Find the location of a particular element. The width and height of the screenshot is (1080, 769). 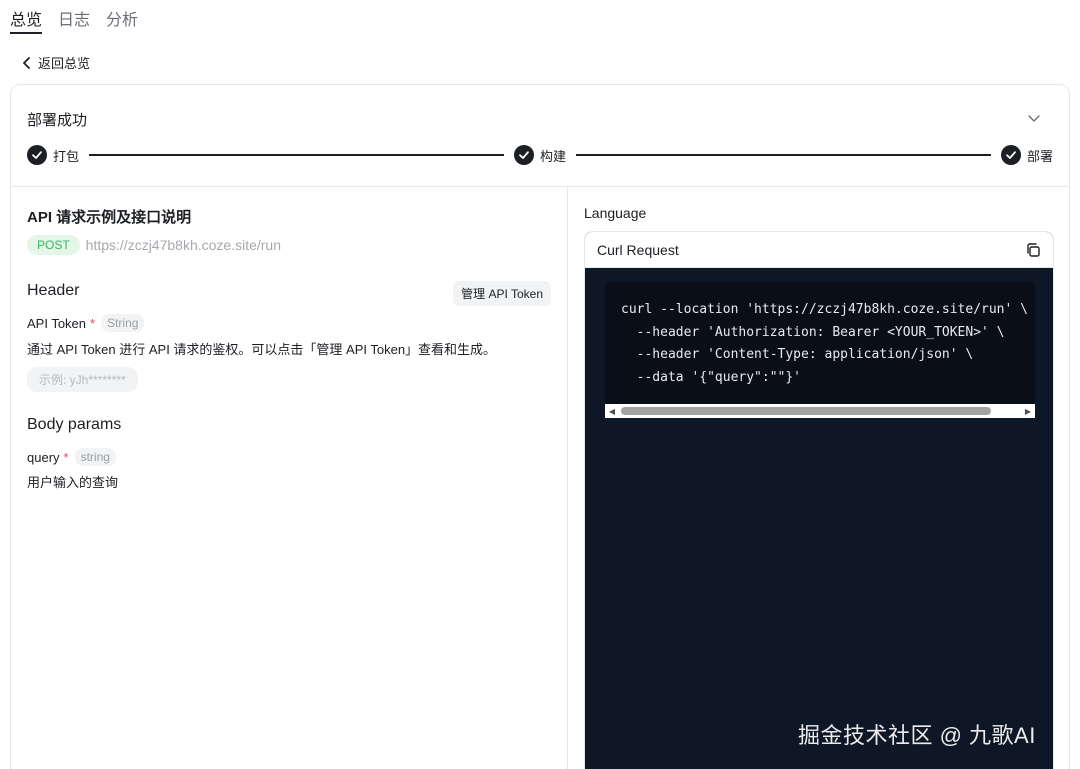

deploy-steps: 打包 构建 部署 is located at coordinates (540, 155).